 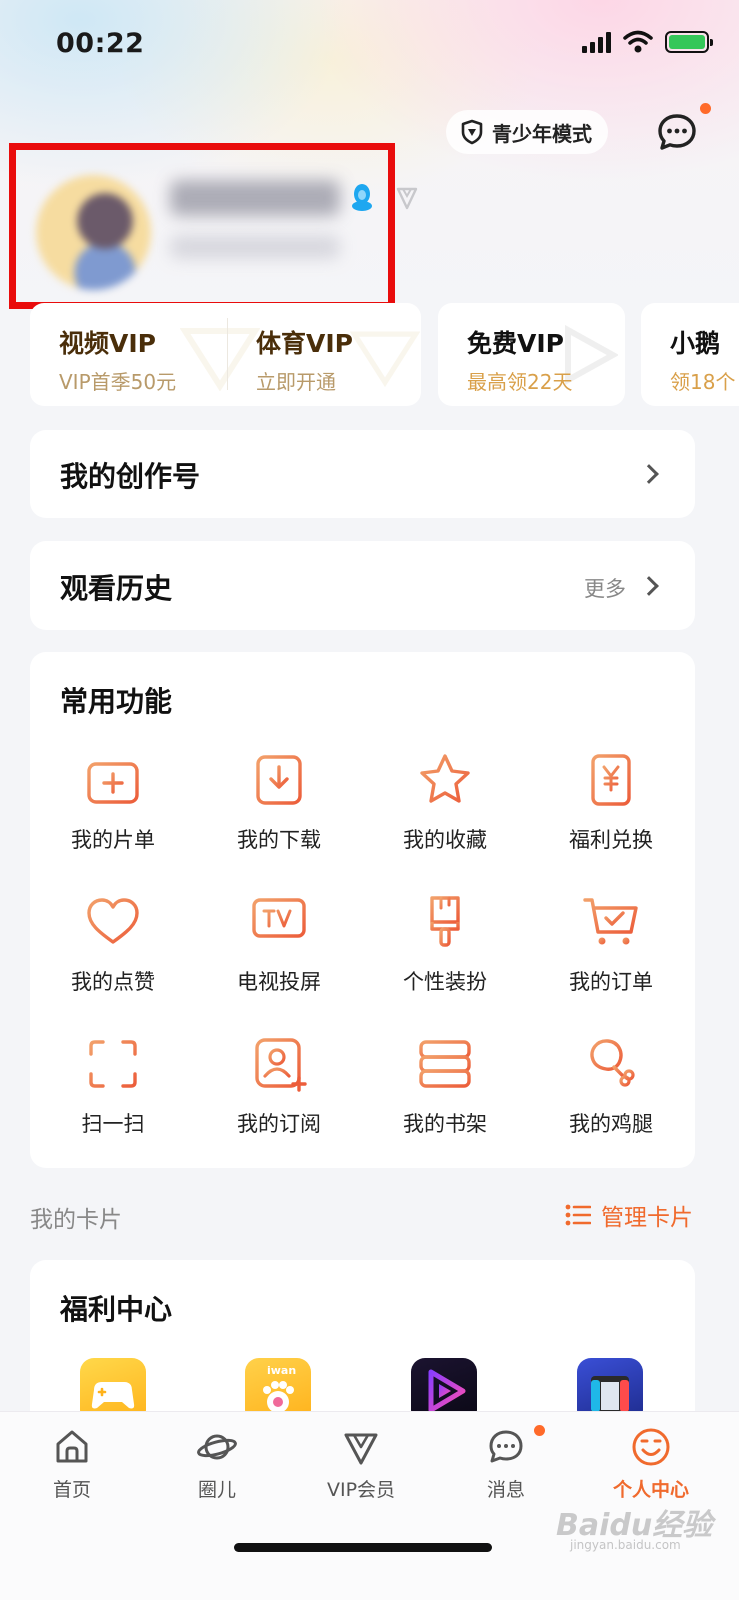 What do you see at coordinates (72, 1464) in the screenshot?
I see `nav-home: 首页` at bounding box center [72, 1464].